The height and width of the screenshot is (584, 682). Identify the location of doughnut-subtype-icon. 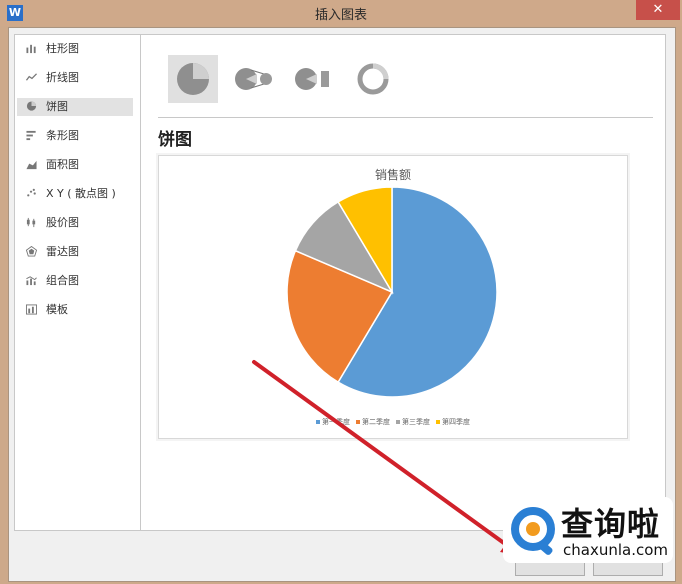
(373, 79).